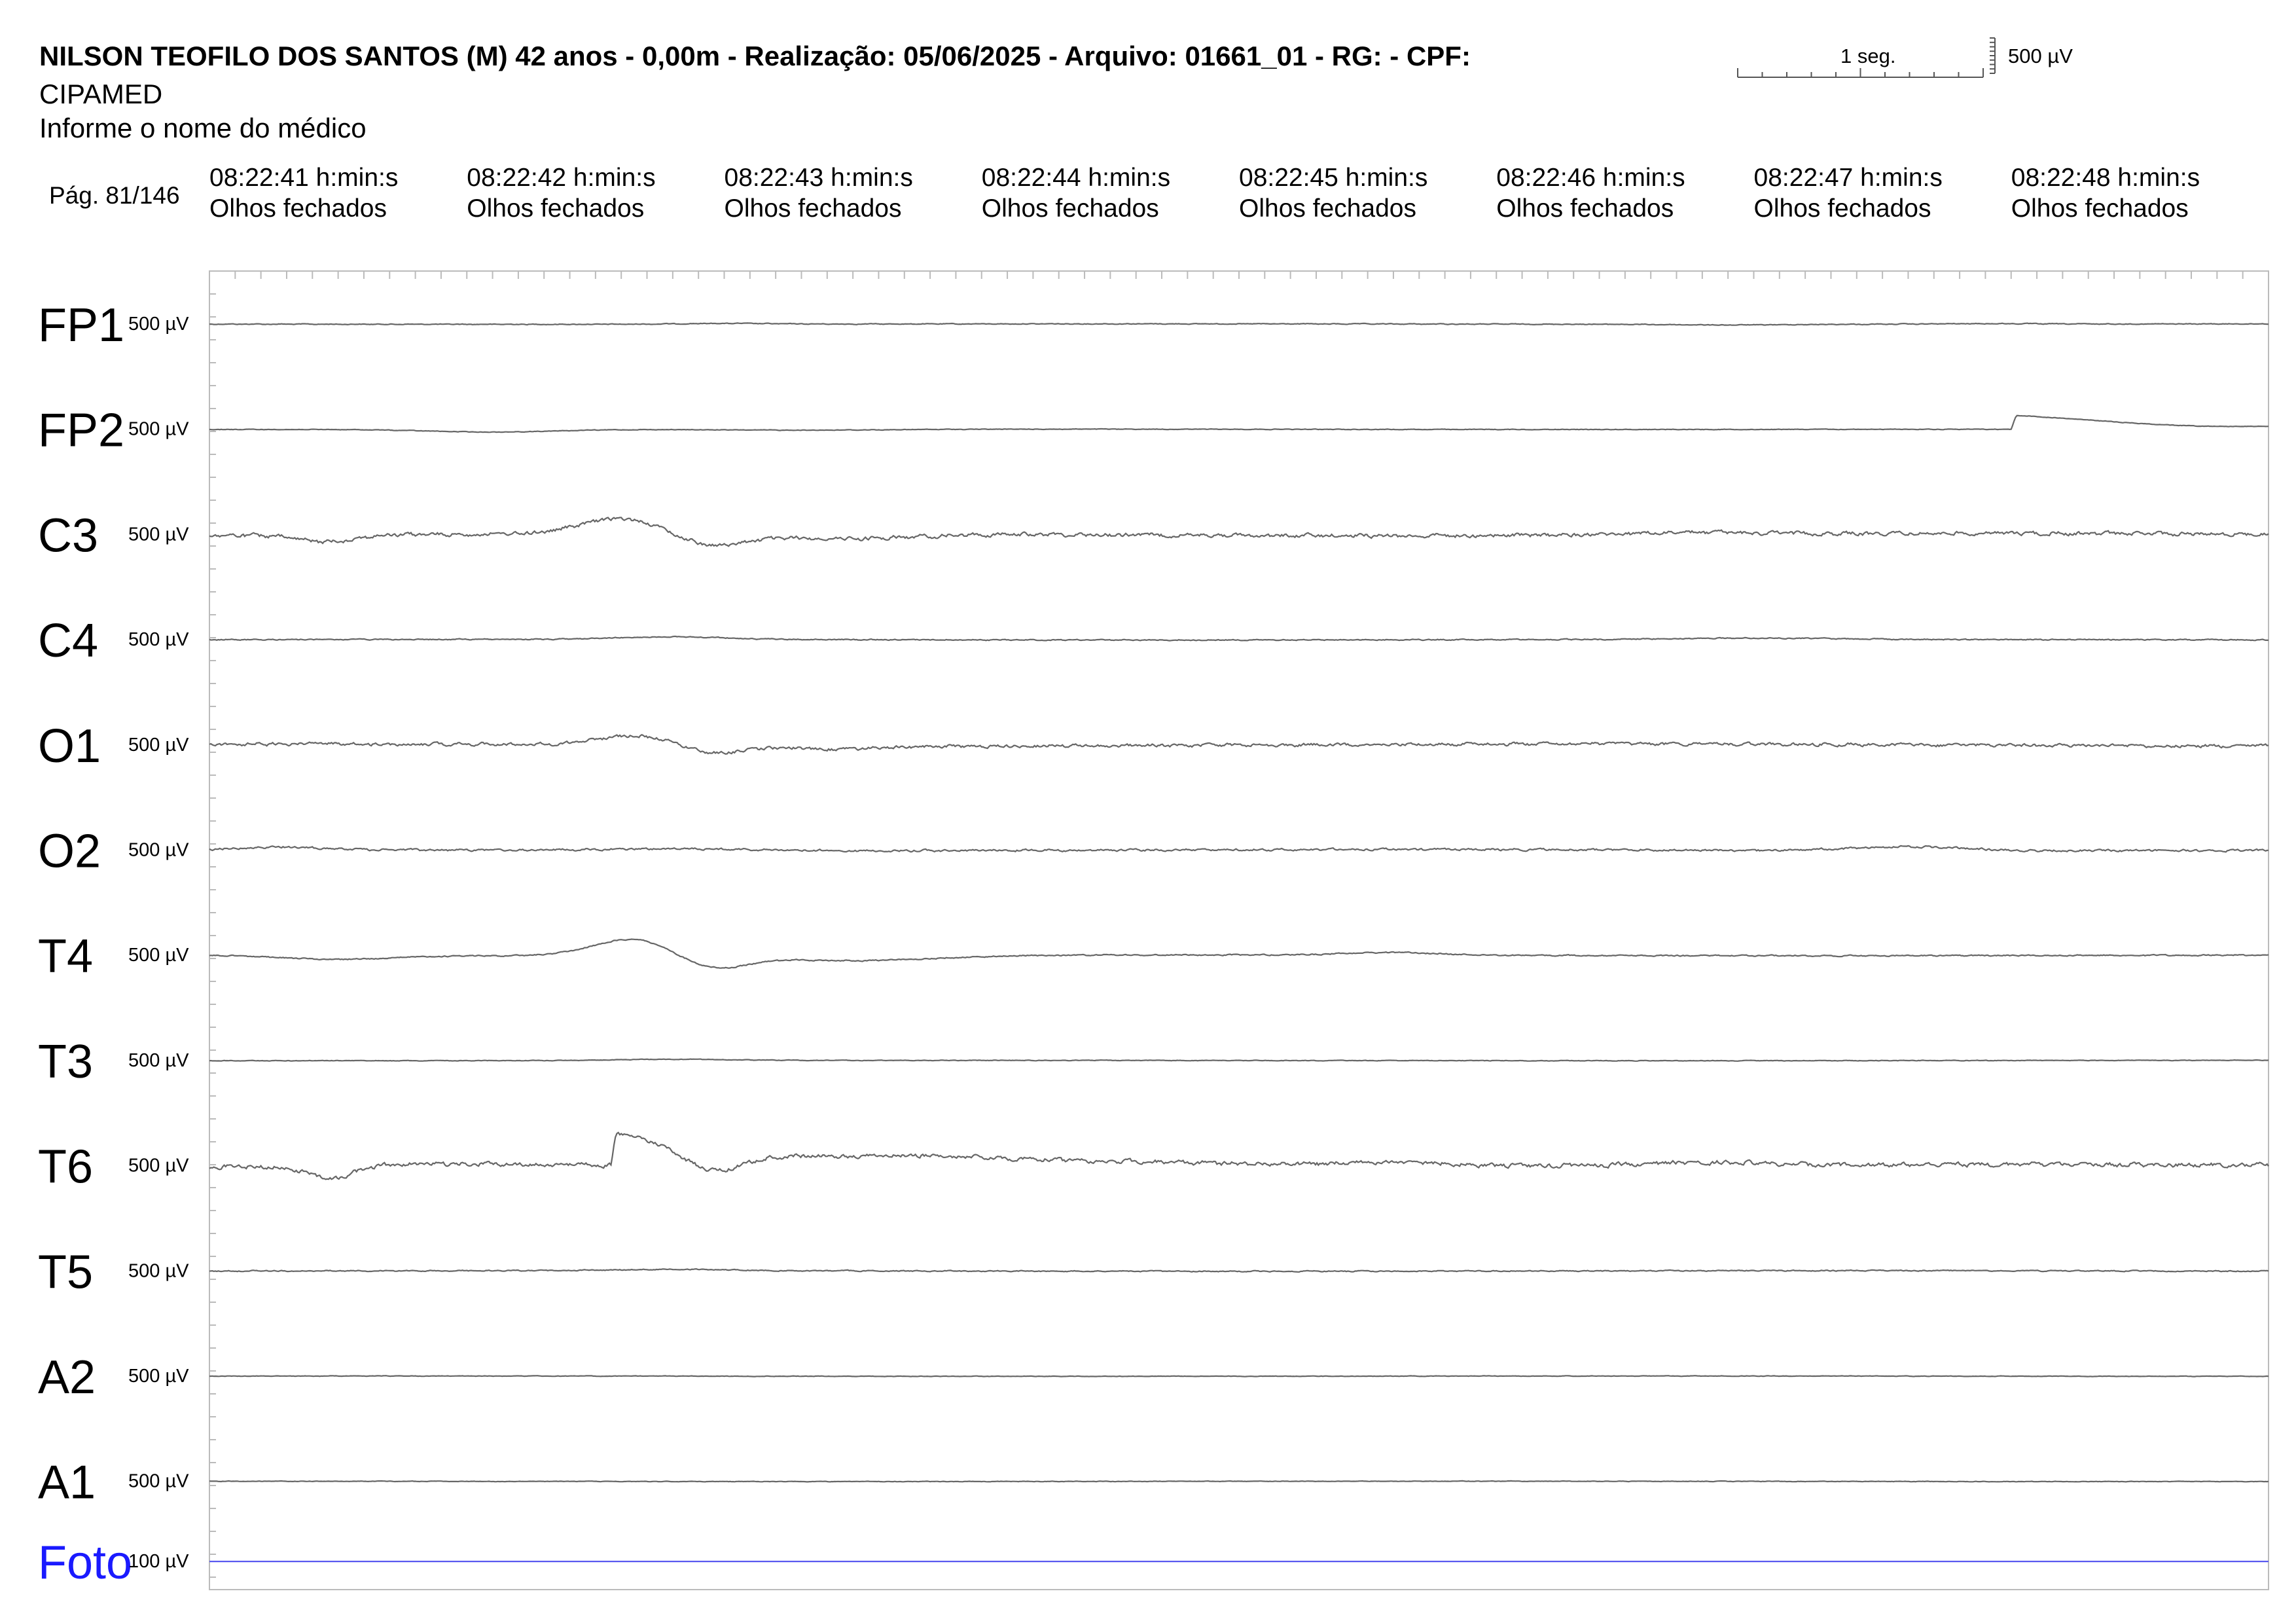 Image resolution: width=2296 pixels, height=1623 pixels. Describe the element at coordinates (1239, 1270) in the screenshot. I see `channel-trace-t5` at that location.